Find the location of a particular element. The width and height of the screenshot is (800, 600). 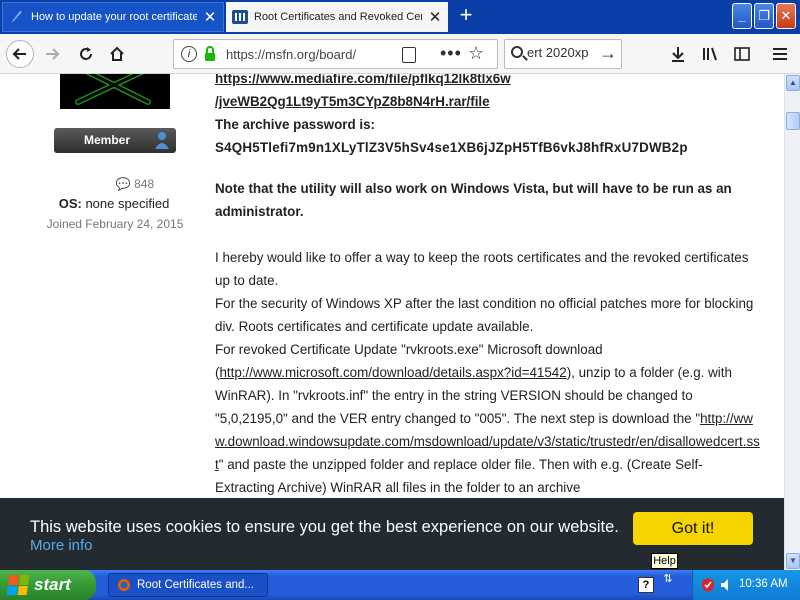

maximize-button: ❐ is located at coordinates (764, 16).